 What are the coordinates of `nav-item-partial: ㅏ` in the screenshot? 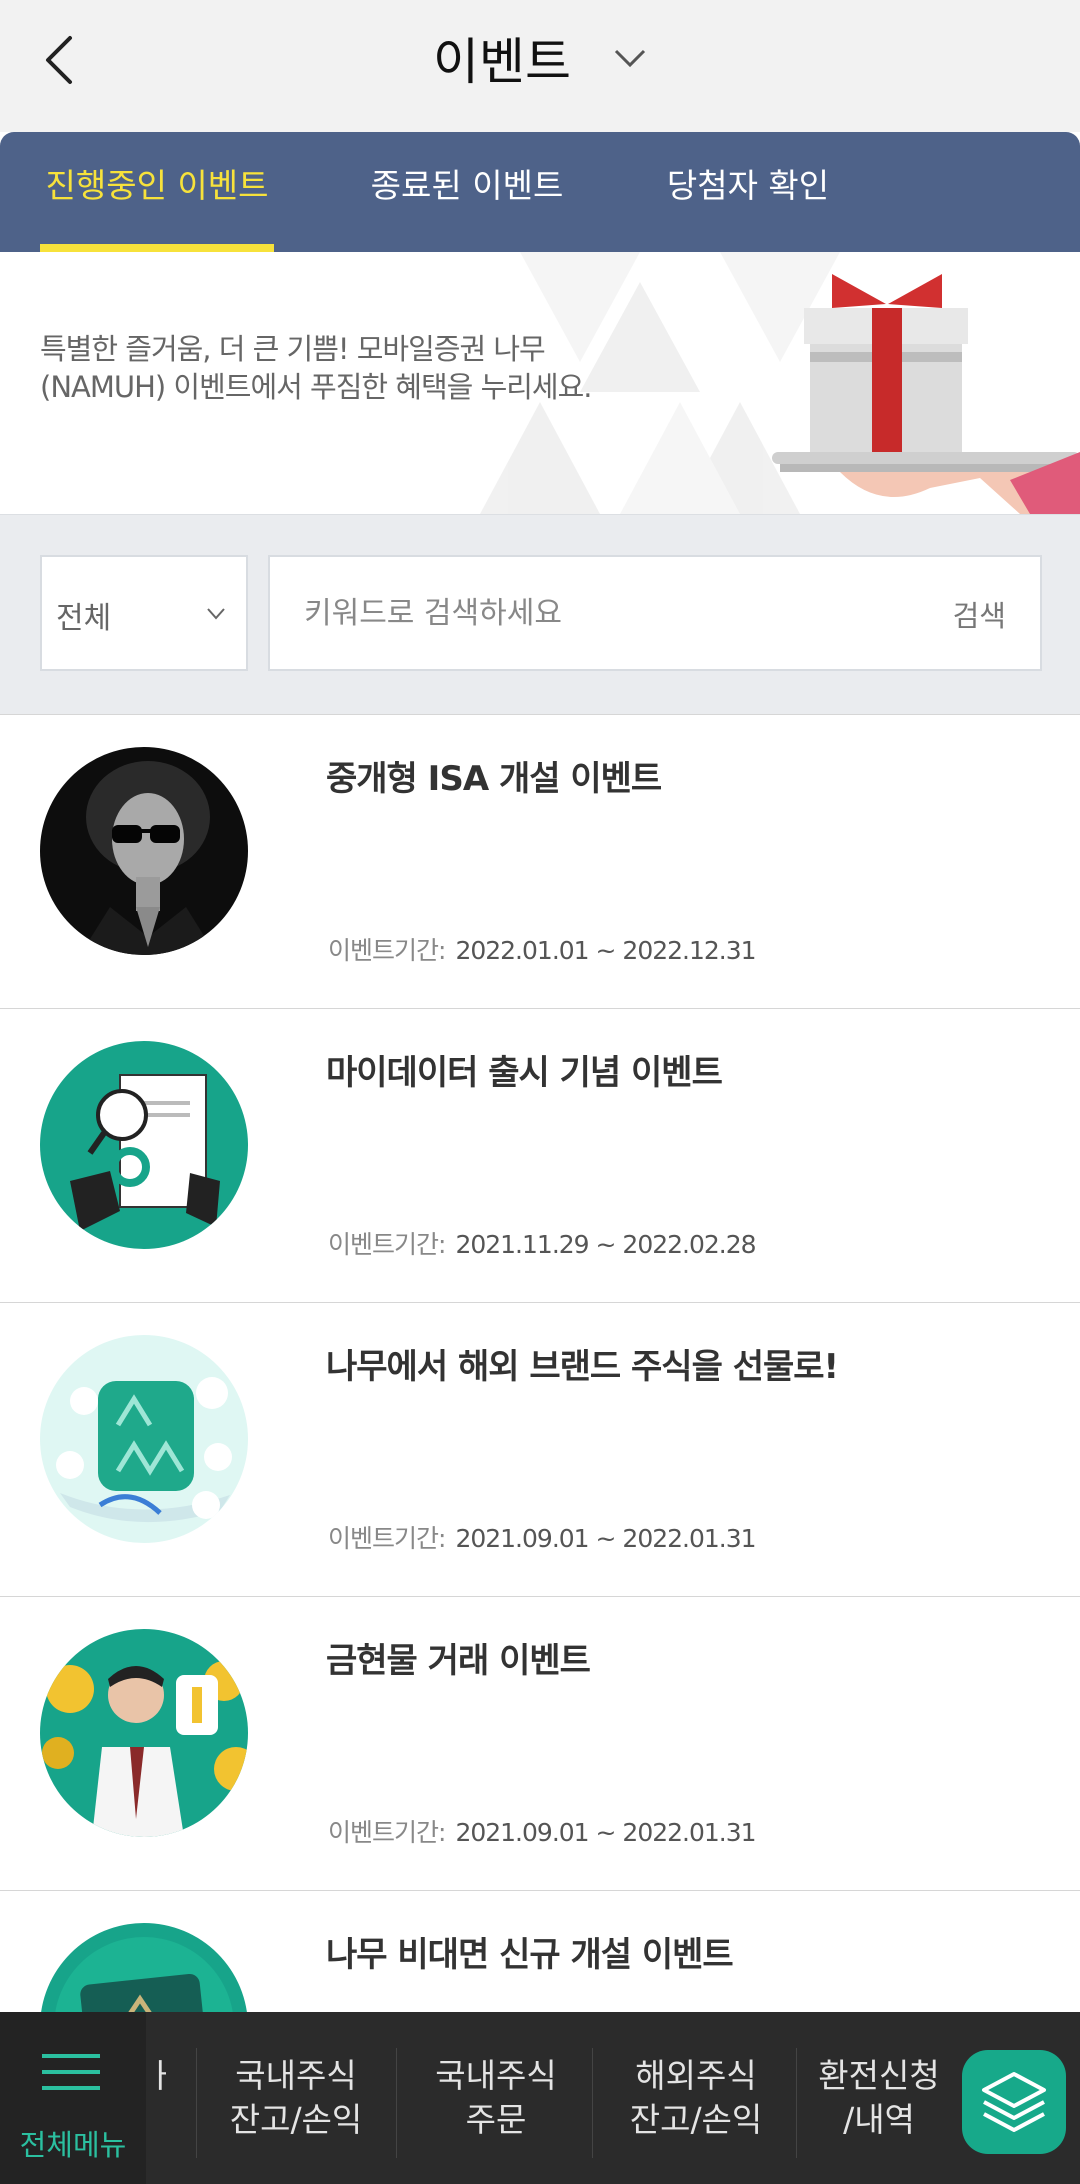 It's located at (156, 2098).